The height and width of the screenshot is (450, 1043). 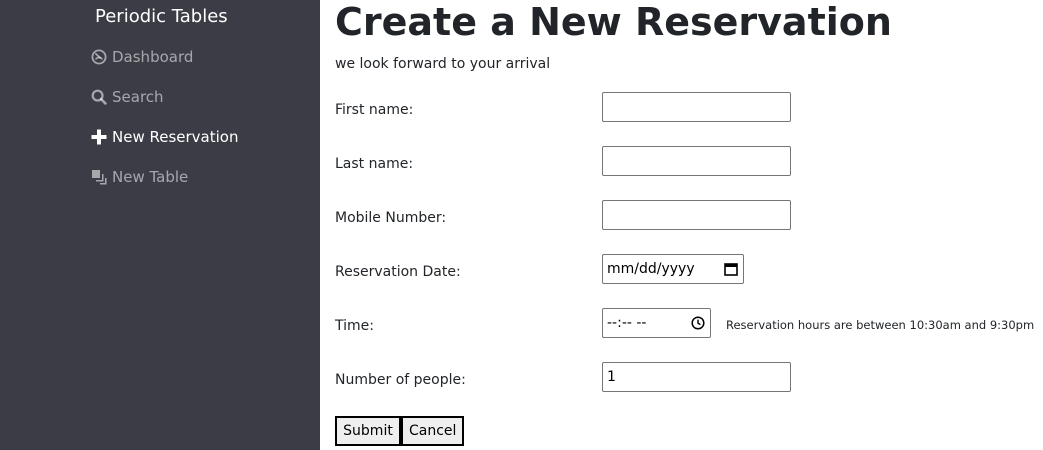 What do you see at coordinates (627, 323) in the screenshot?
I see `time-placeholder: --:-- --` at bounding box center [627, 323].